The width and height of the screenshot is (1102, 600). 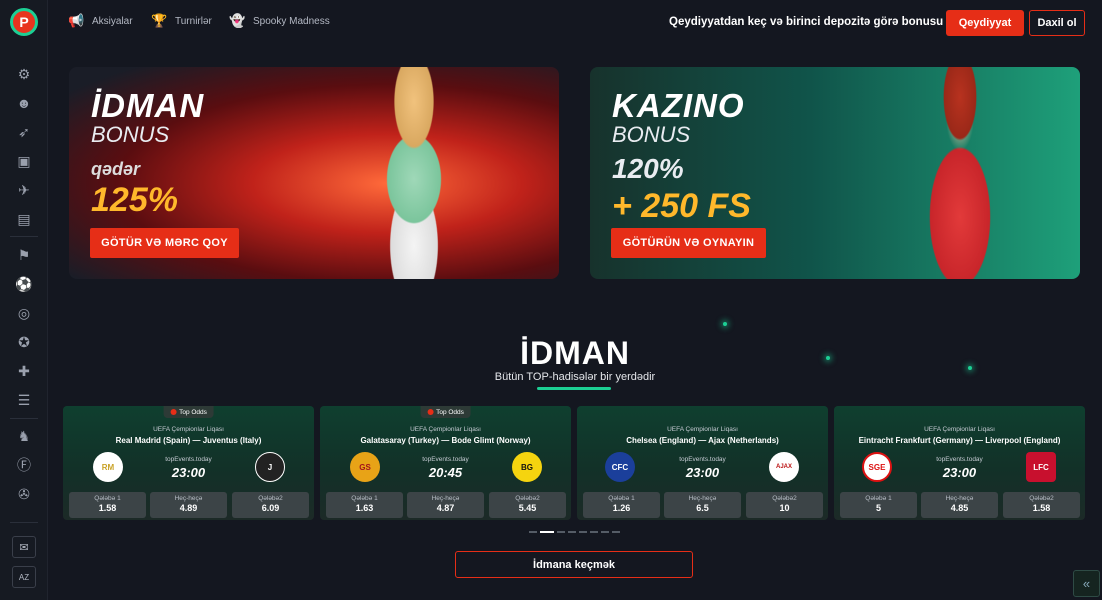 I want to click on nav-item-label: Spooky Madness, so click(x=291, y=21).